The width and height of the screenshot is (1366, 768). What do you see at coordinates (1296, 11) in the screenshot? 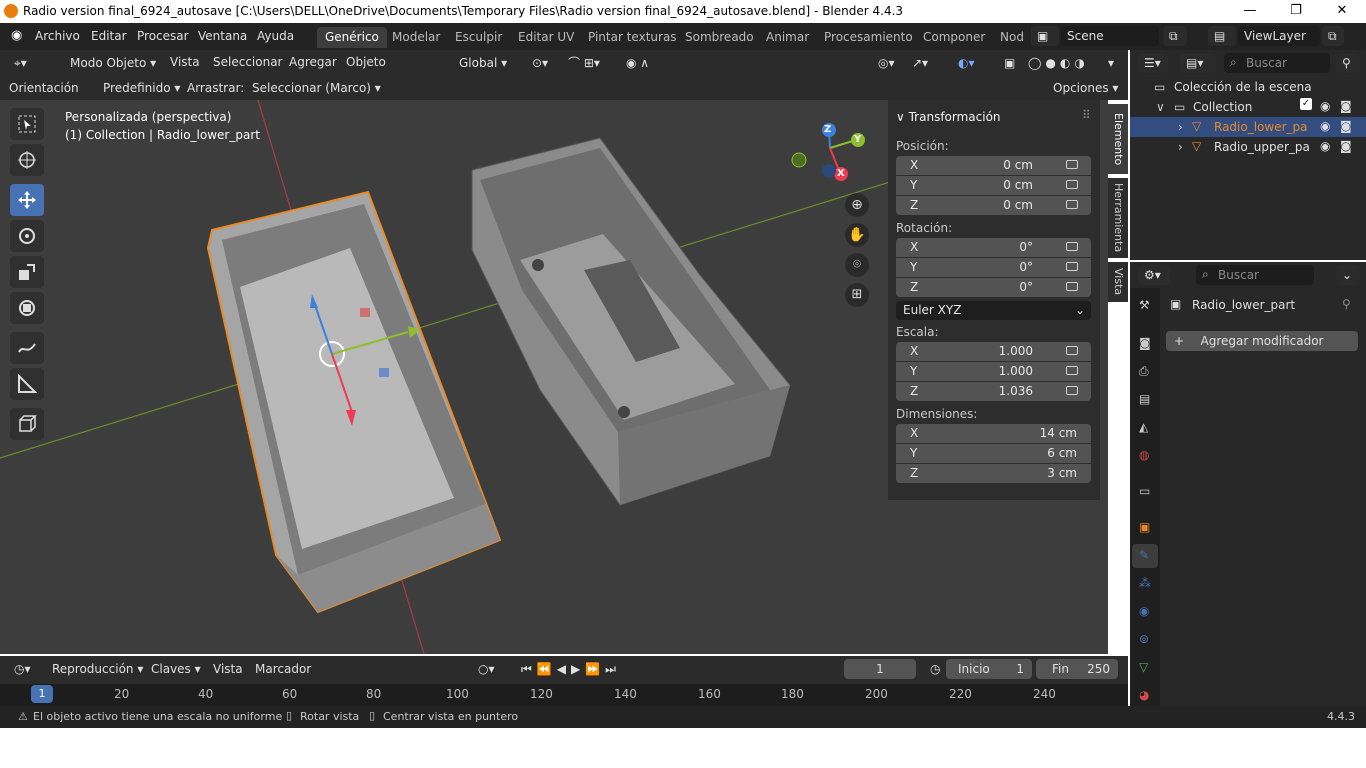
I see `maximize-button: ❐` at bounding box center [1296, 11].